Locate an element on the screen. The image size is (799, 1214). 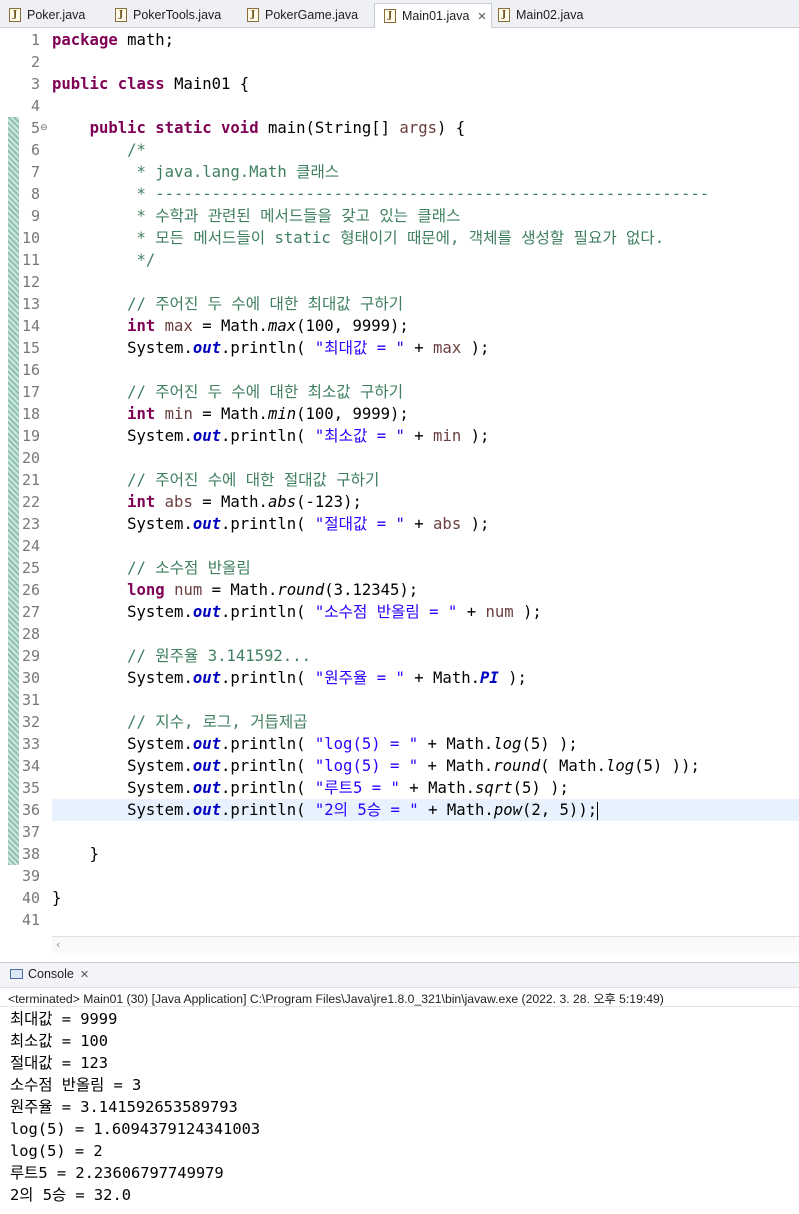
line-number: 27 is located at coordinates (30, 612).